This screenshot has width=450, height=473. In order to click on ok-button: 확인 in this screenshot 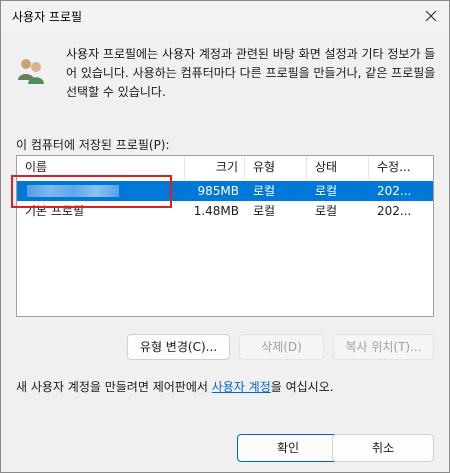, I will do `click(288, 448)`.